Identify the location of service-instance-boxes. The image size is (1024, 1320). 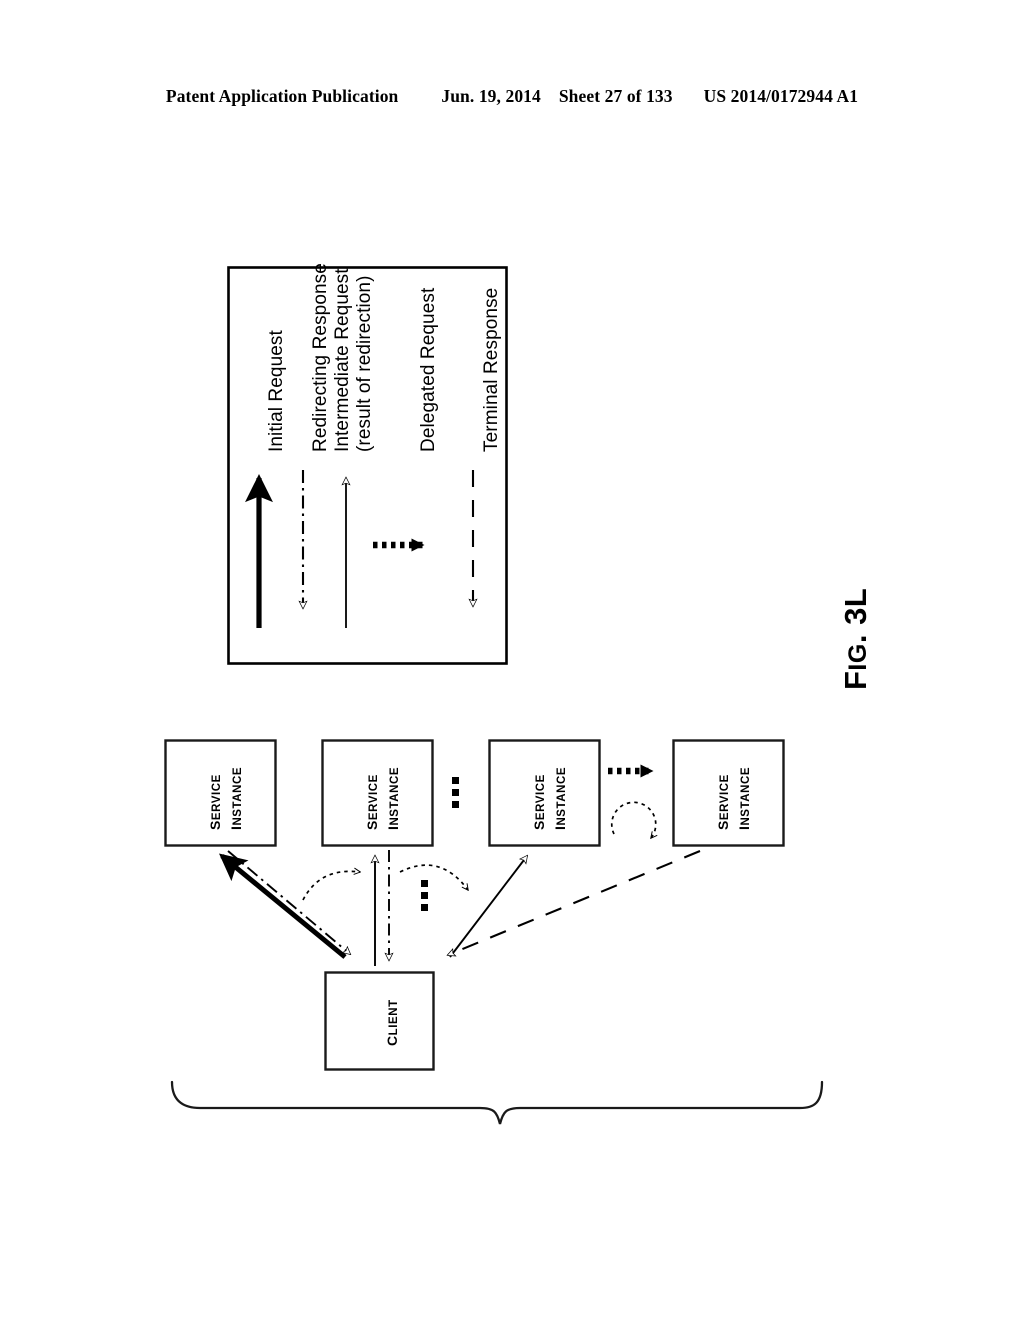
(474, 793).